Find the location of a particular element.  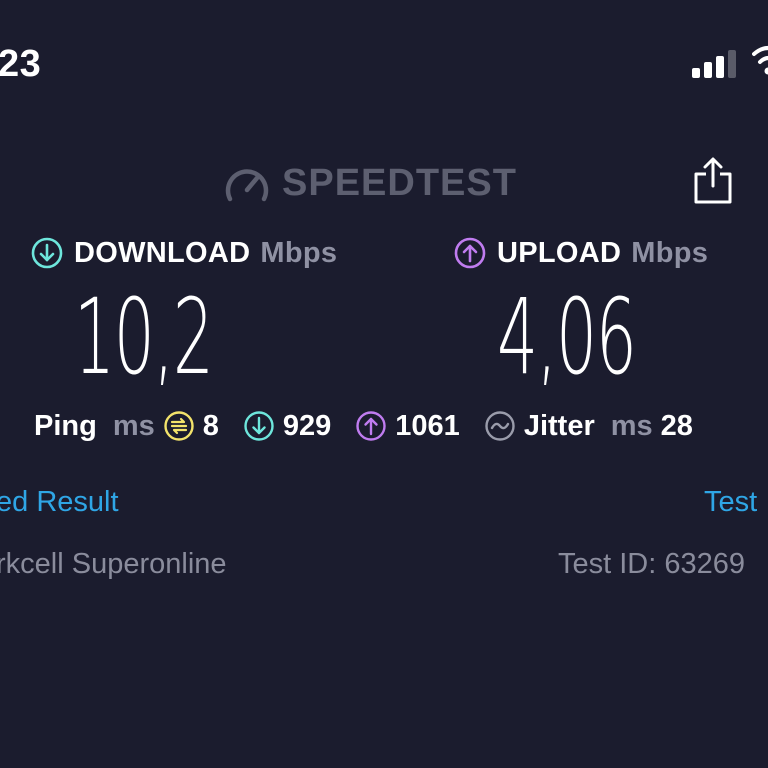

download-latency-value: 929 is located at coordinates (307, 425).